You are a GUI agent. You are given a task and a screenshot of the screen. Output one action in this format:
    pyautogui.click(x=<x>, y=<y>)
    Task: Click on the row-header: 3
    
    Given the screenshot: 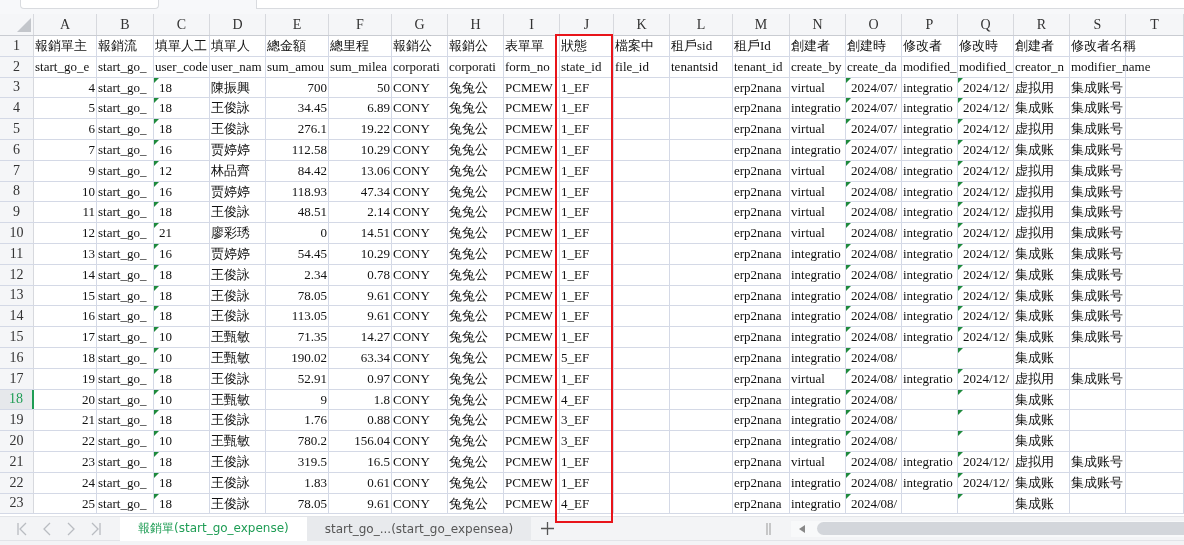 What is the action you would take?
    pyautogui.click(x=17, y=87)
    